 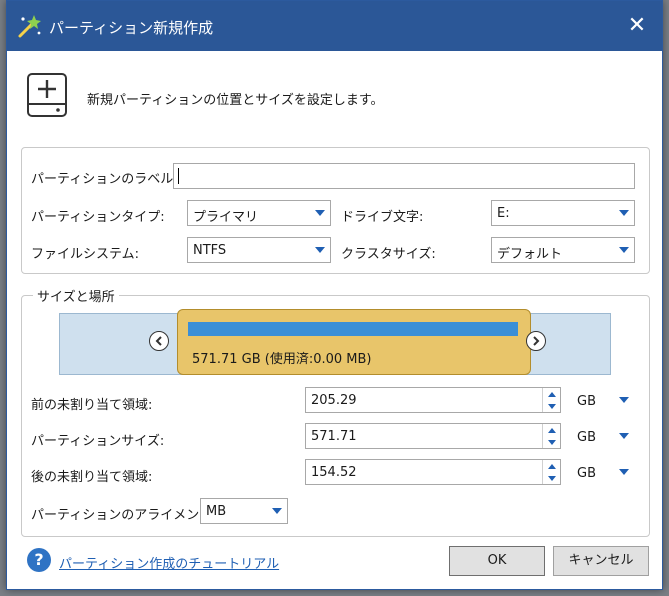 I want to click on partition-type-select: プライマリ, so click(x=259, y=213).